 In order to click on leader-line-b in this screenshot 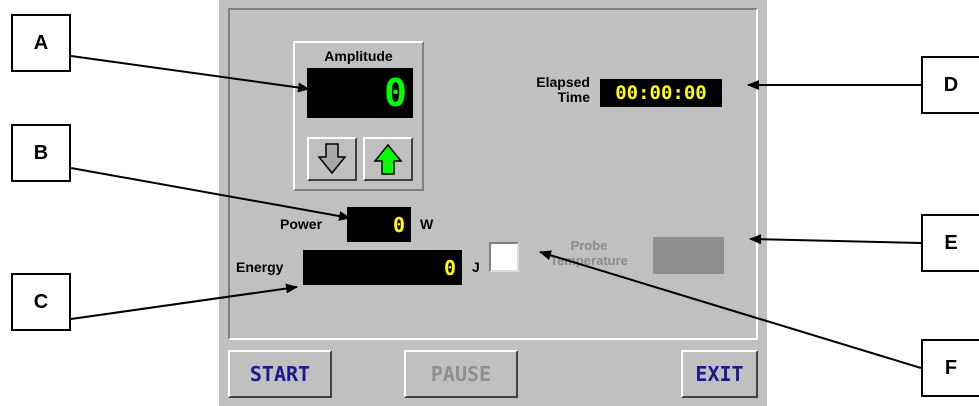, I will do `click(210, 194)`.